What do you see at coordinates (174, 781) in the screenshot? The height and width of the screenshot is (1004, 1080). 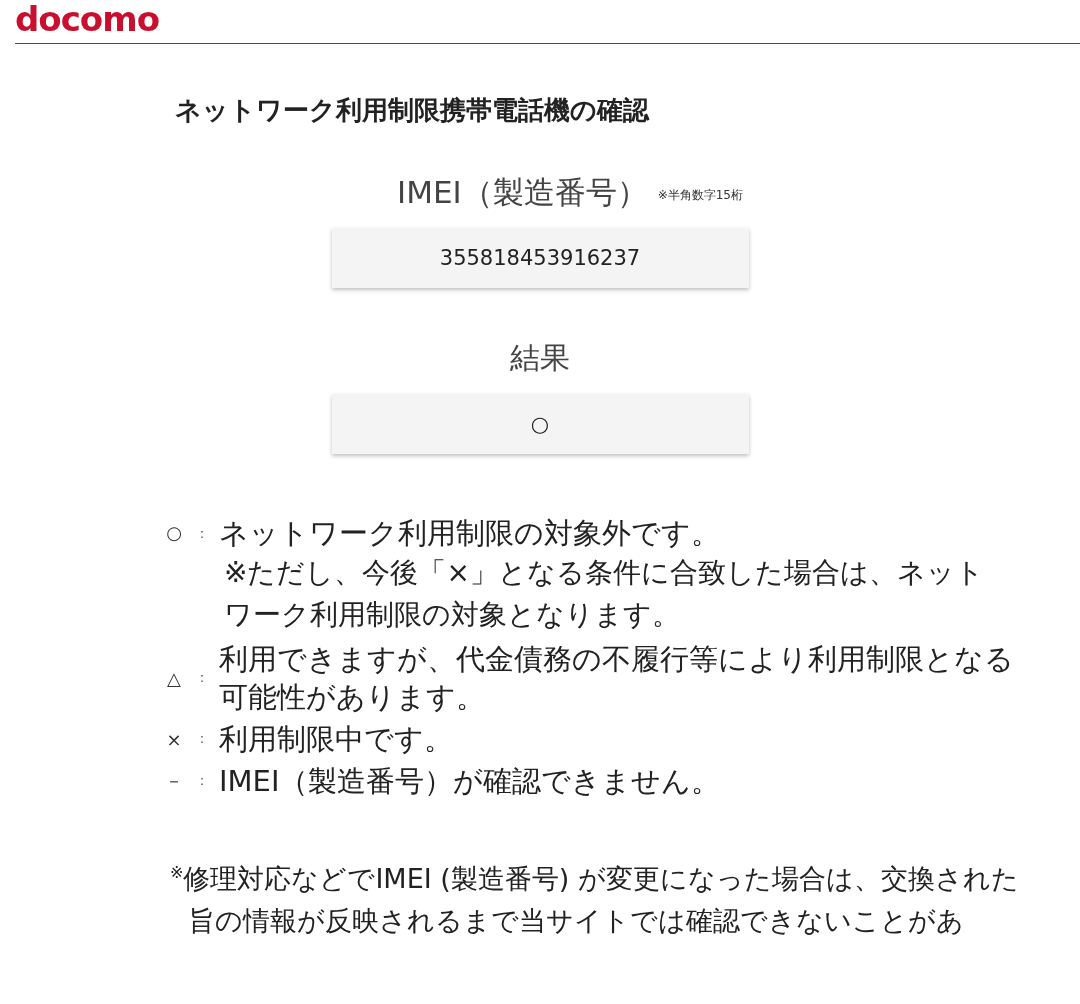 I see `legend-symbol: －` at bounding box center [174, 781].